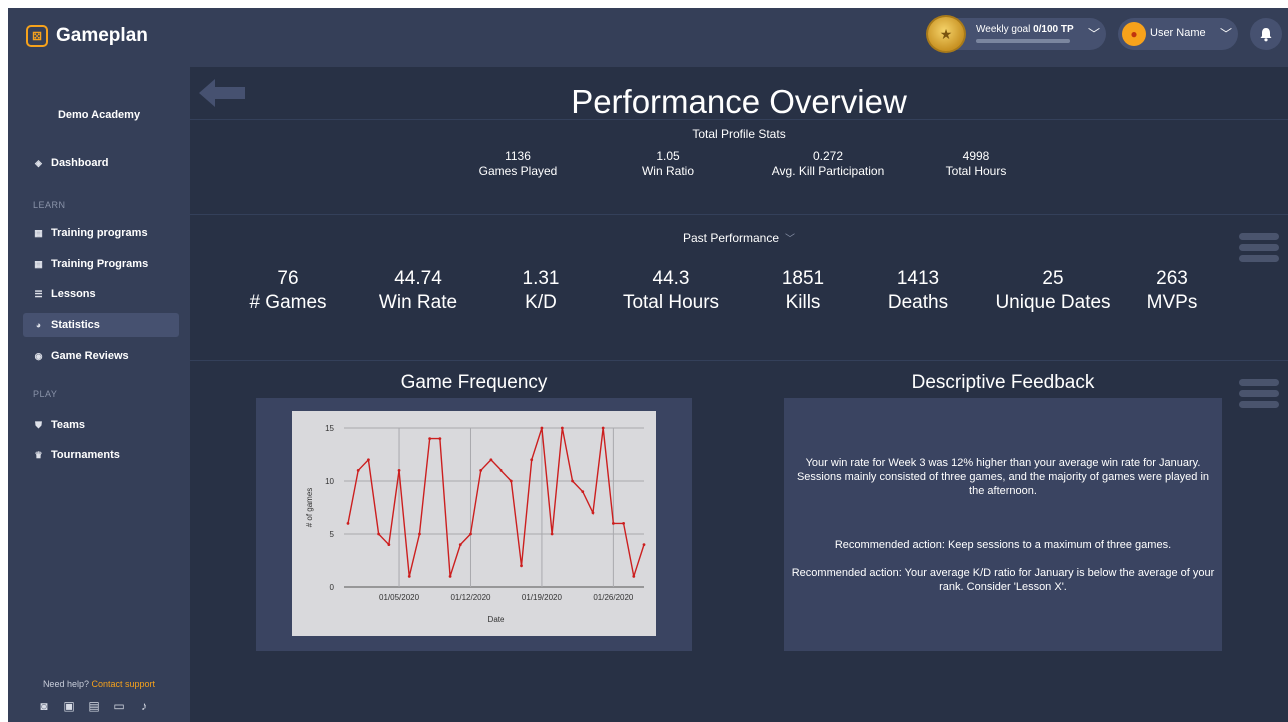 This screenshot has height=722, width=1288. What do you see at coordinates (38, 424) in the screenshot?
I see `shield-icon: ⛊` at bounding box center [38, 424].